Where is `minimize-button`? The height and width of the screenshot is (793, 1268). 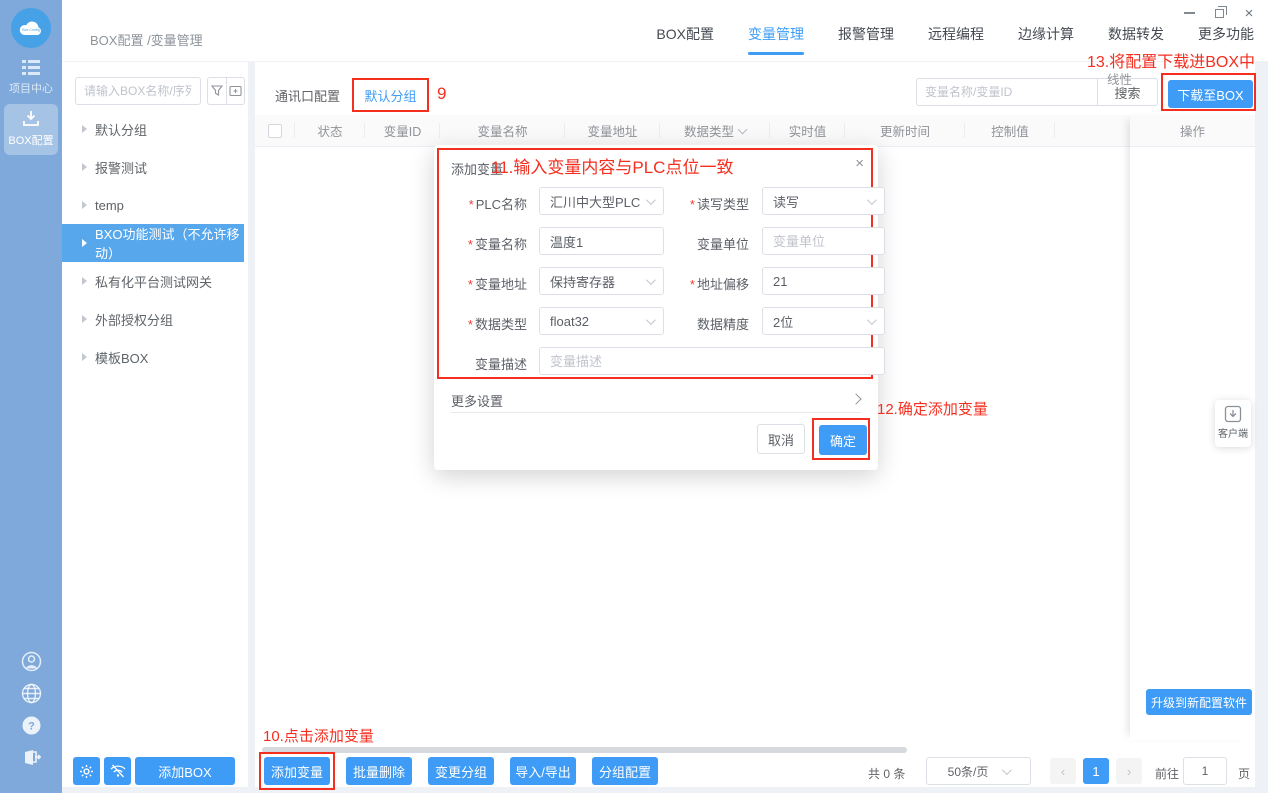 minimize-button is located at coordinates (1189, 13).